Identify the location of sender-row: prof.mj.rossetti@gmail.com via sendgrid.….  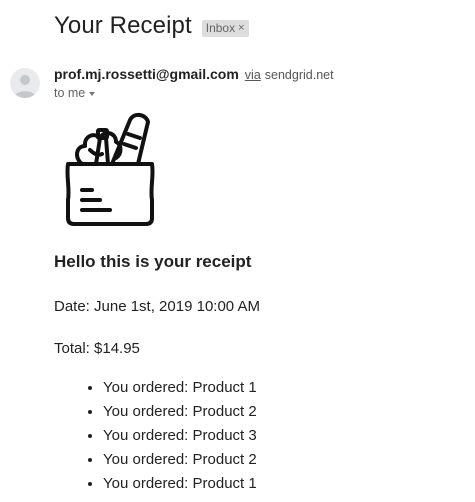
(194, 74).